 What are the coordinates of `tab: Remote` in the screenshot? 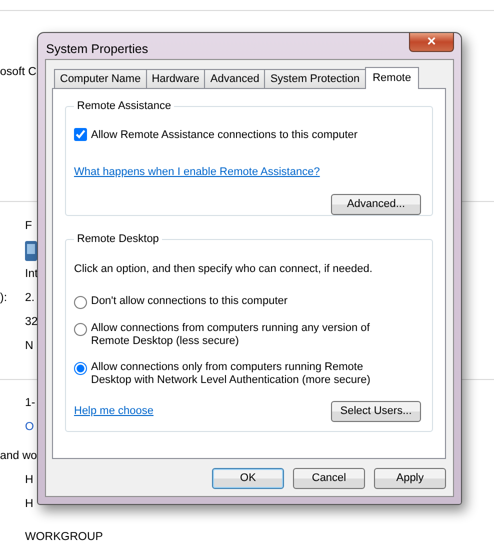 It's located at (392, 78).